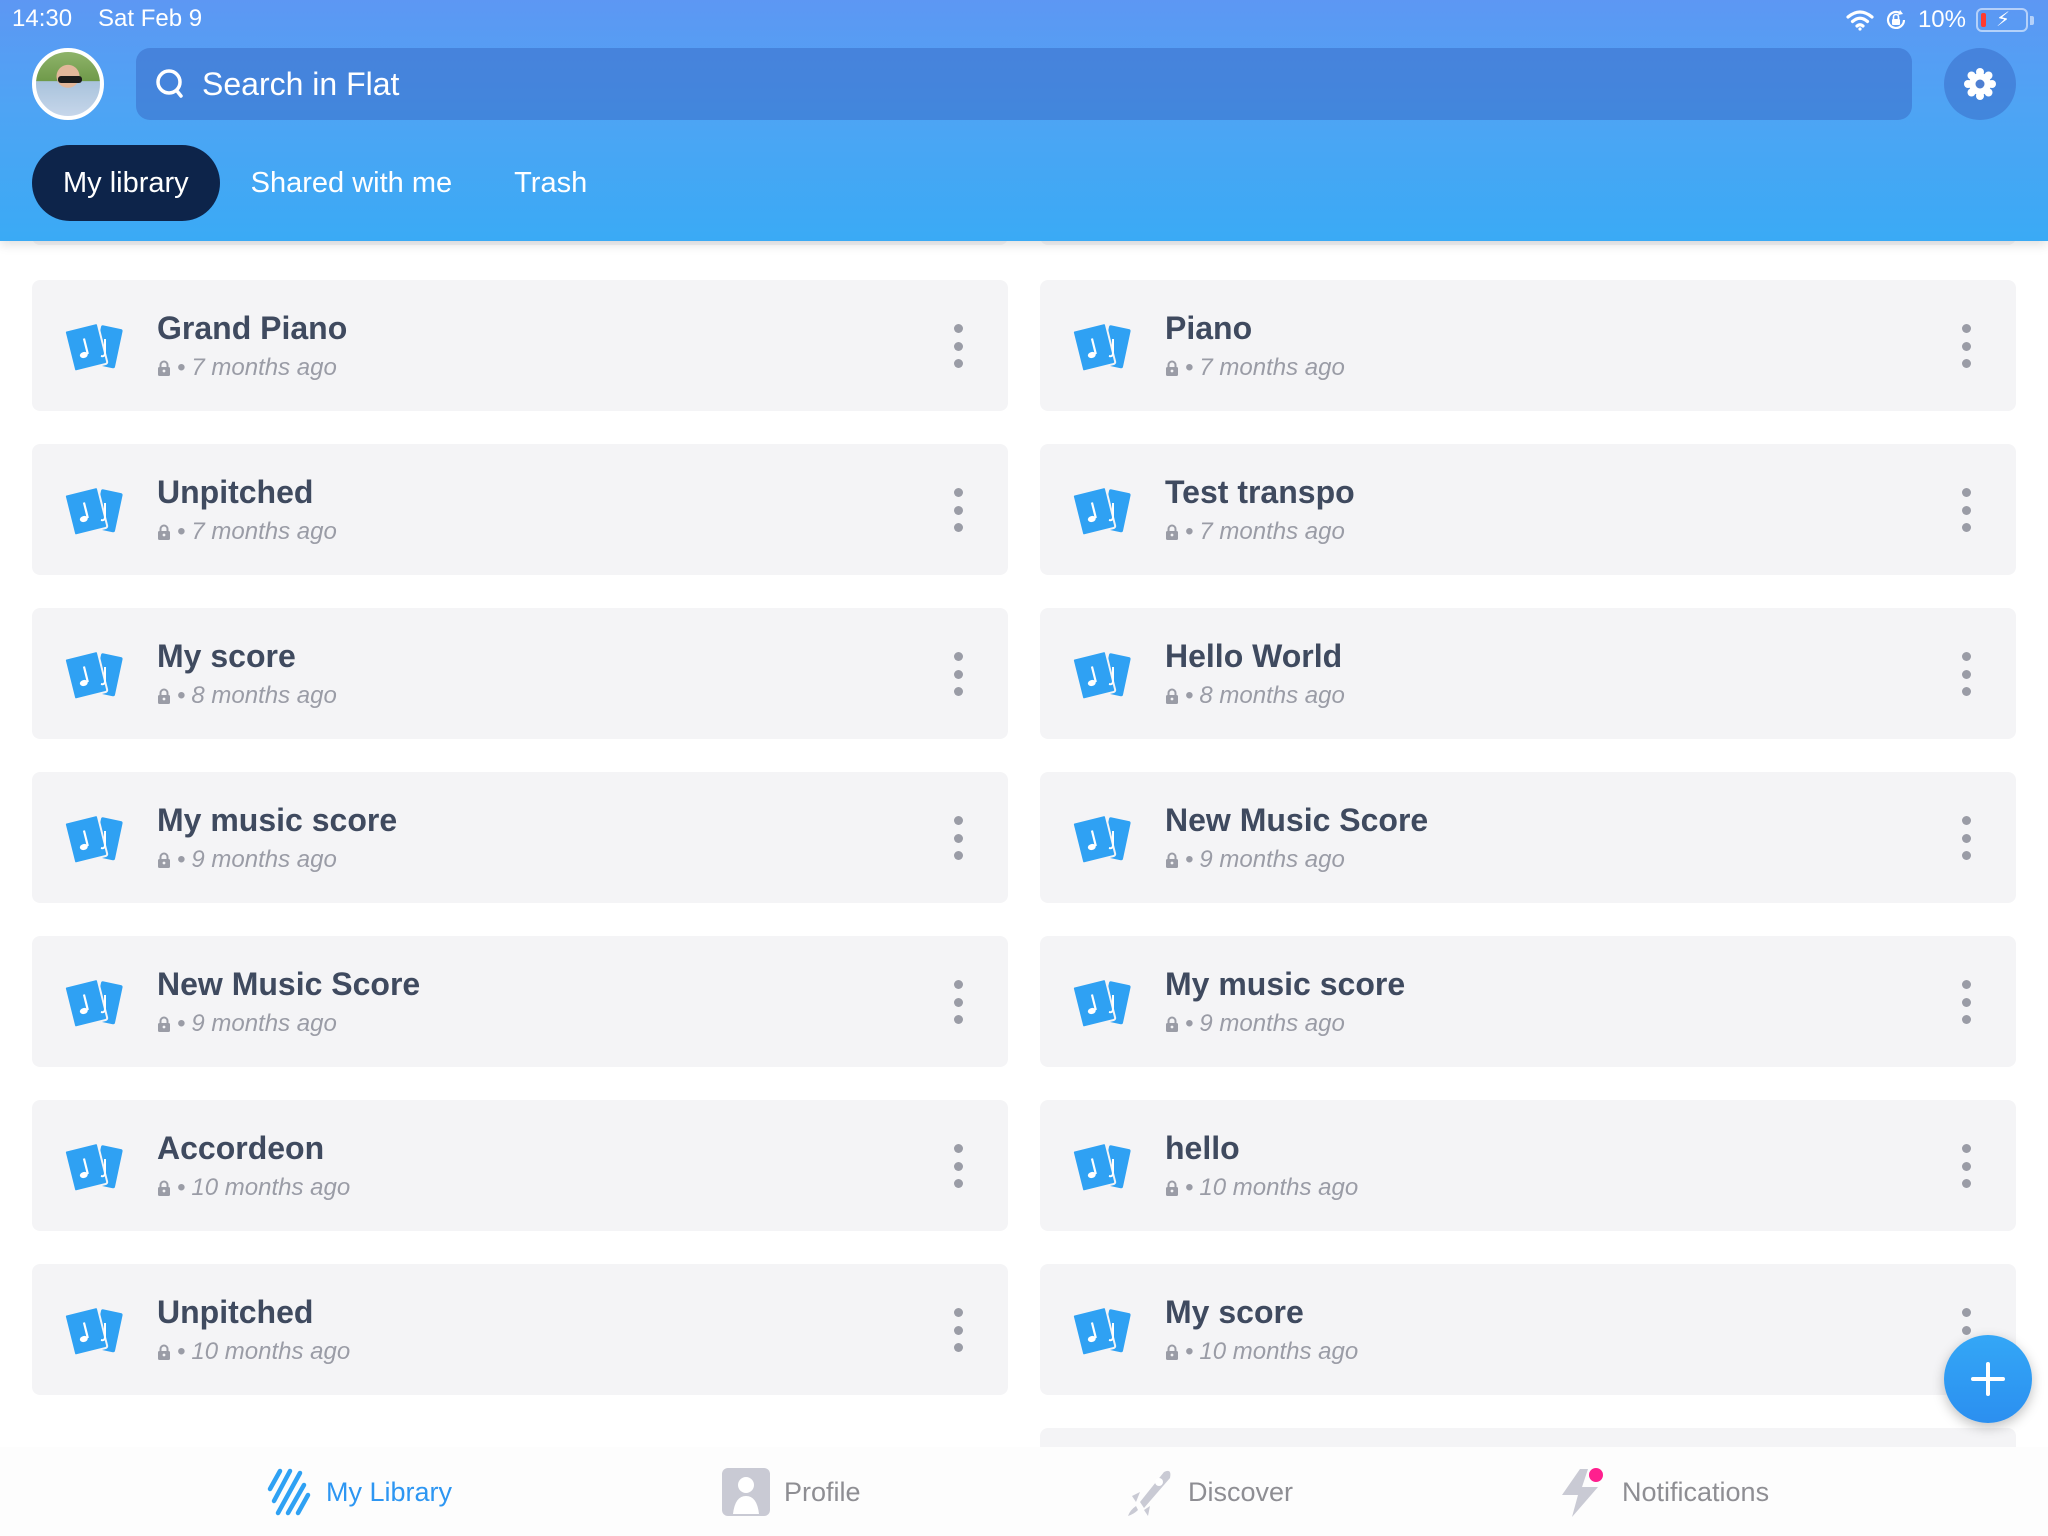 This screenshot has height=1536, width=2048. I want to click on tabbar-label: Profile, so click(822, 1491).